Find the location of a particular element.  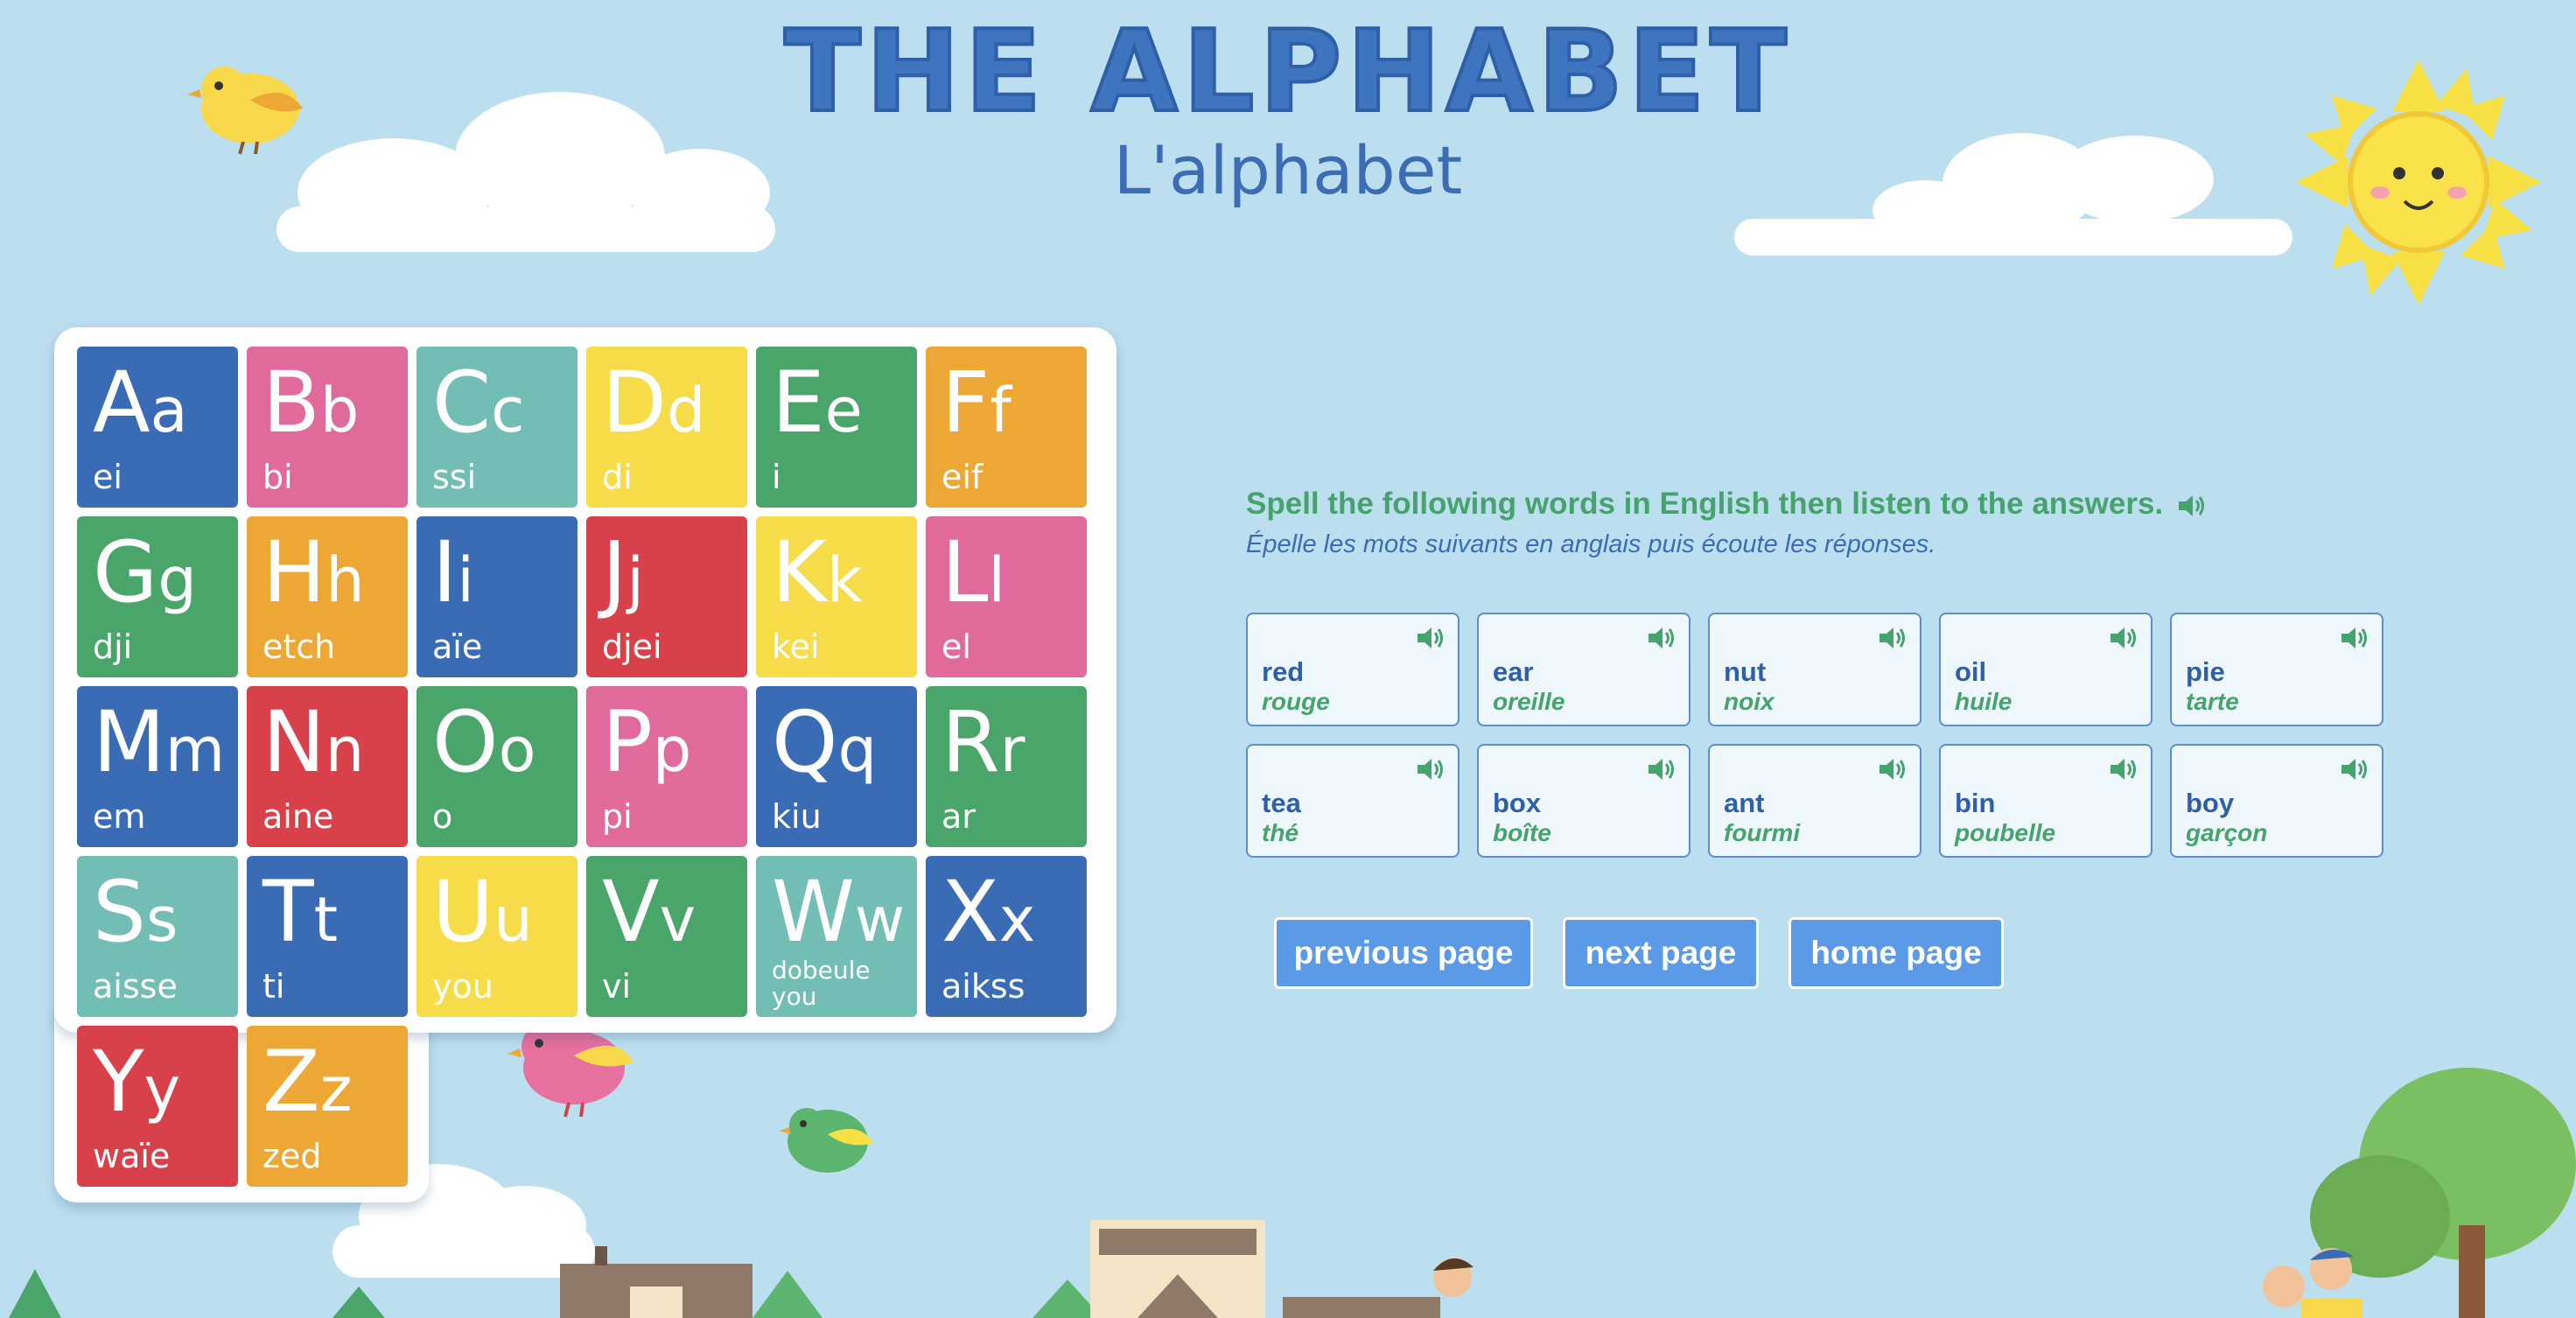

letter-glyph: Ff is located at coordinates (977, 407).